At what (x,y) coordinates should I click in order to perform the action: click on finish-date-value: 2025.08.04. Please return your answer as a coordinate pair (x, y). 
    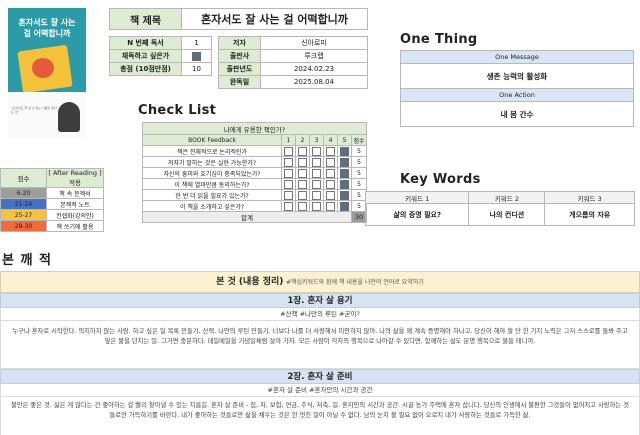
    Looking at the image, I should click on (314, 82).